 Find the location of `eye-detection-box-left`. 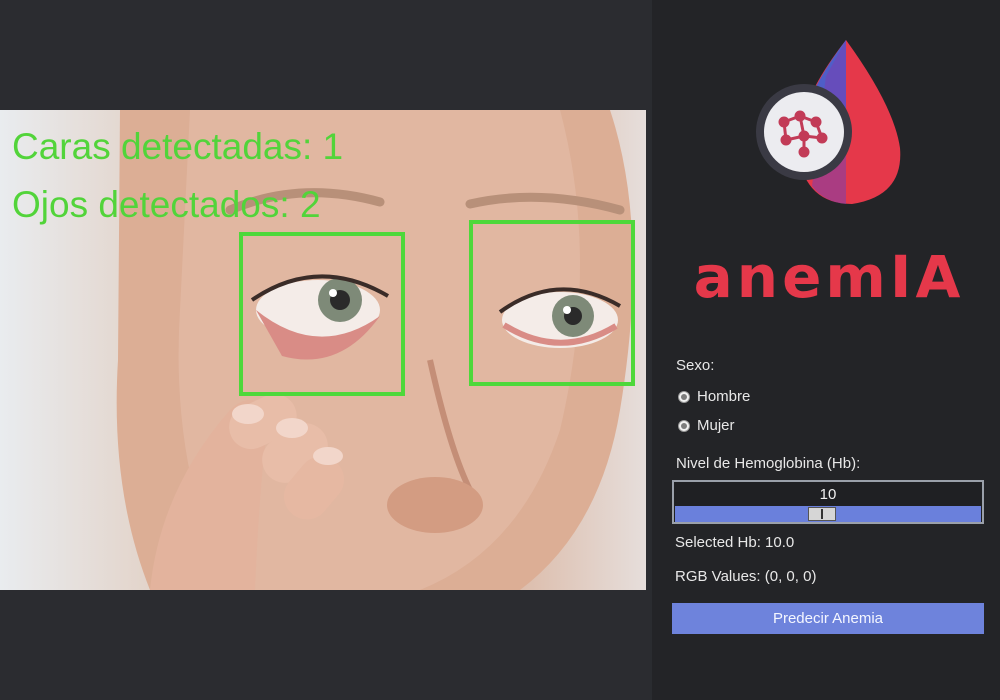

eye-detection-box-left is located at coordinates (322, 314).